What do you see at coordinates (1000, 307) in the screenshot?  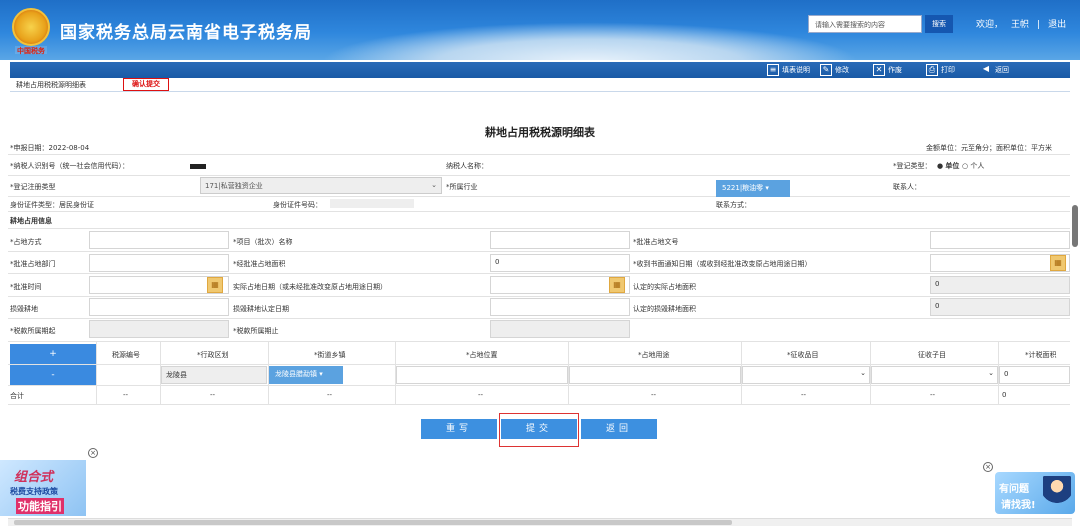 I see `damage-area-input: 0` at bounding box center [1000, 307].